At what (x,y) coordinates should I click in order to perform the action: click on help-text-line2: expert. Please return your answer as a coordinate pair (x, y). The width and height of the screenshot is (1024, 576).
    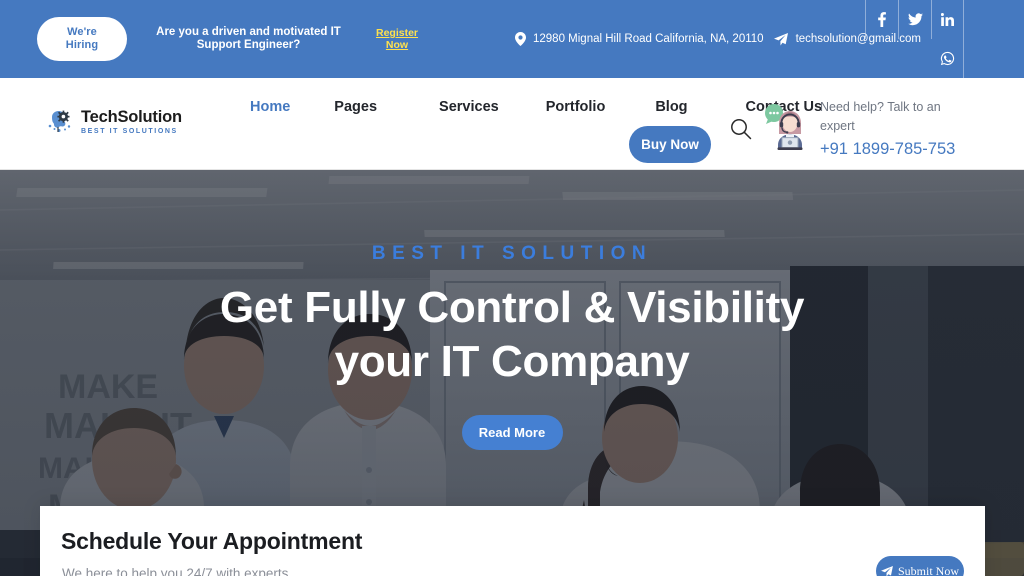
    Looking at the image, I should click on (837, 126).